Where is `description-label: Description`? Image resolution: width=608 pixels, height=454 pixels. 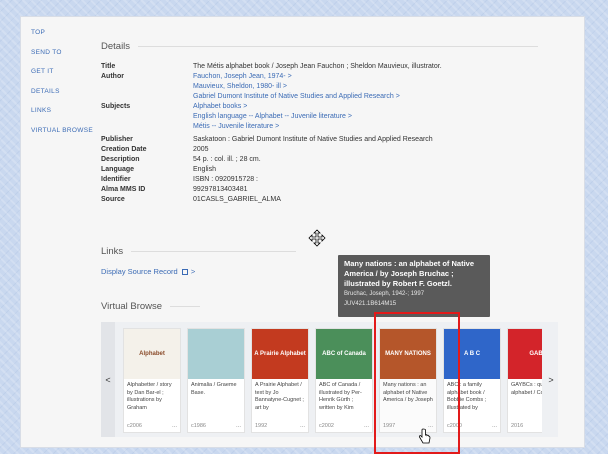
description-label: Description is located at coordinates (120, 159).